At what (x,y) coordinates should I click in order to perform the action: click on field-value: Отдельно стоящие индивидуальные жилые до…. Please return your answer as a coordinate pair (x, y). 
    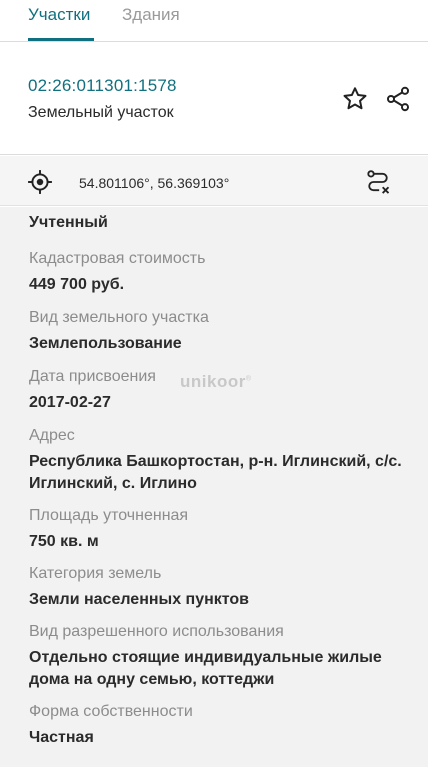
    Looking at the image, I should click on (205, 668).